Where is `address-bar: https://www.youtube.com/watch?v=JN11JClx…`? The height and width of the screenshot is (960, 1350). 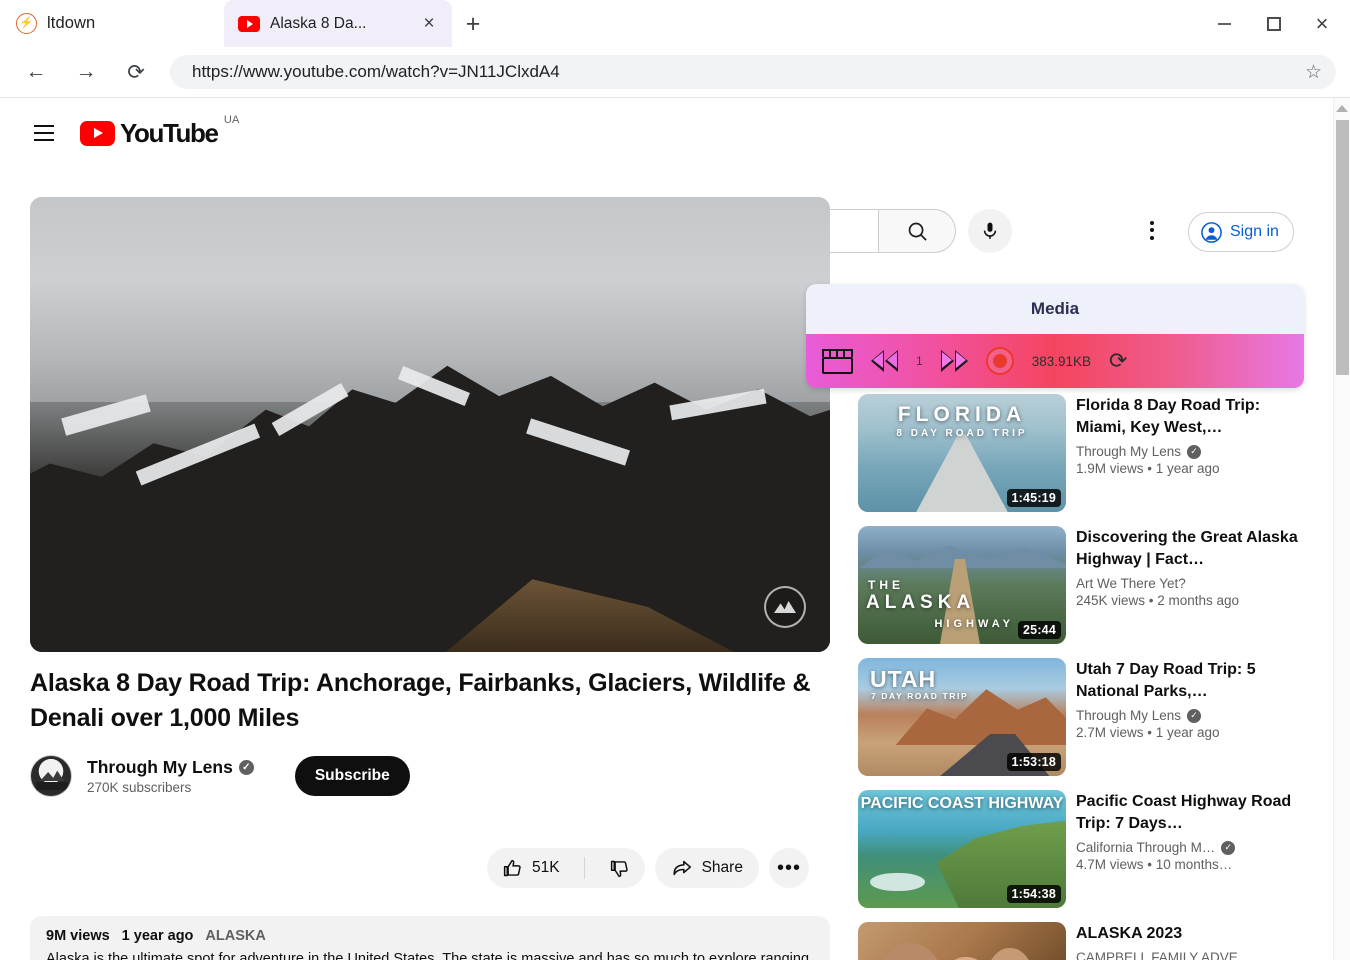
address-bar: https://www.youtube.com/watch?v=JN11JClx… is located at coordinates (753, 72).